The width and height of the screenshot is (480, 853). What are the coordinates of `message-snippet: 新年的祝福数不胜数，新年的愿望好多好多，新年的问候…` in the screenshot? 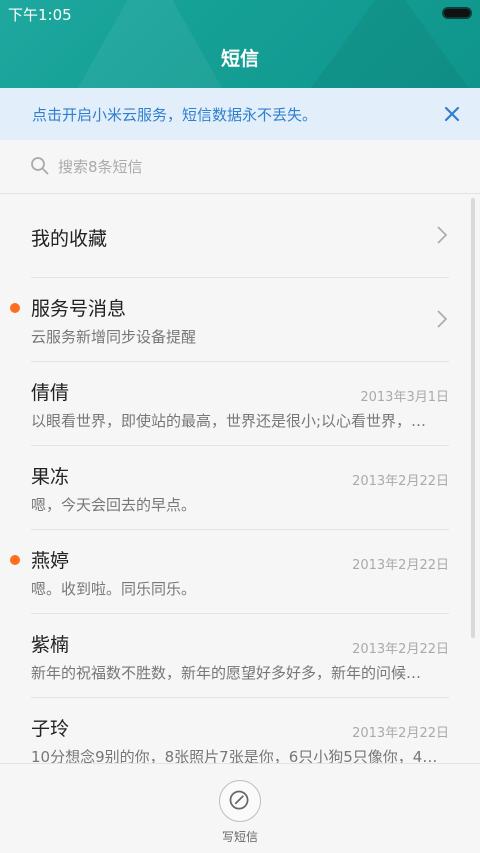 It's located at (226, 673).